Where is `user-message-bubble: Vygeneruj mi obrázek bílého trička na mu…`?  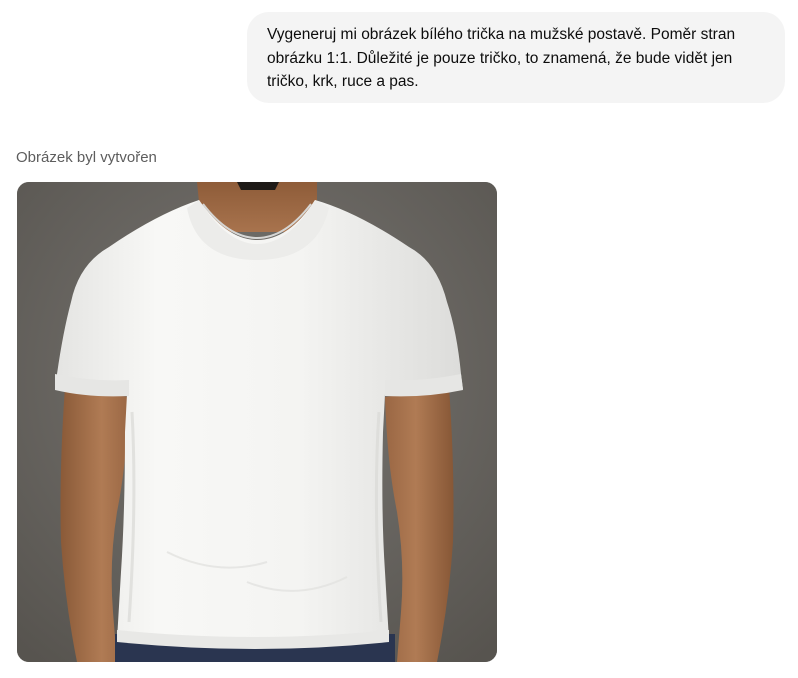 user-message-bubble: Vygeneruj mi obrázek bílého trička na mu… is located at coordinates (516, 57).